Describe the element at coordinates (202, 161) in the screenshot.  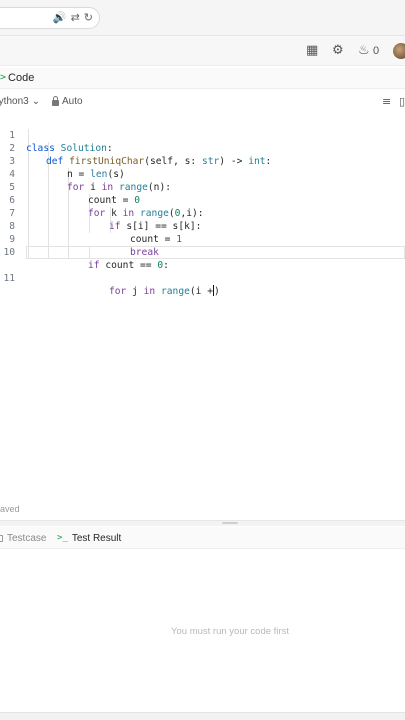
I see `code-line: 3 n = len(s)` at that location.